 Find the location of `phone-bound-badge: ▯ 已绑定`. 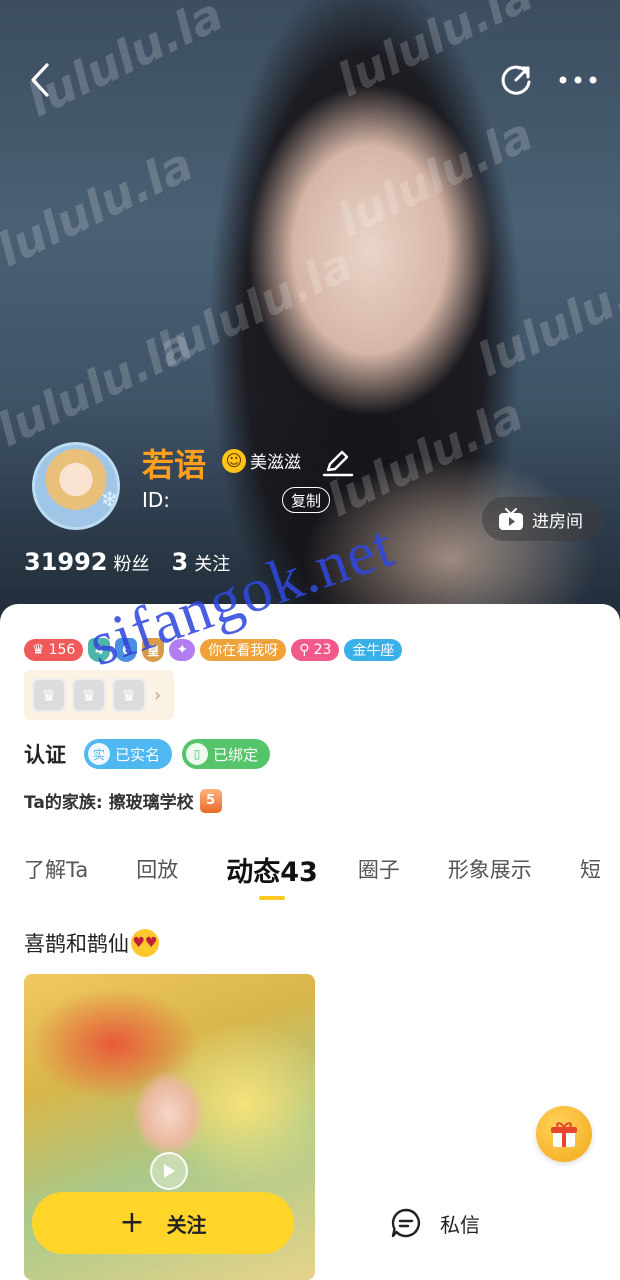

phone-bound-badge: ▯ 已绑定 is located at coordinates (226, 754).